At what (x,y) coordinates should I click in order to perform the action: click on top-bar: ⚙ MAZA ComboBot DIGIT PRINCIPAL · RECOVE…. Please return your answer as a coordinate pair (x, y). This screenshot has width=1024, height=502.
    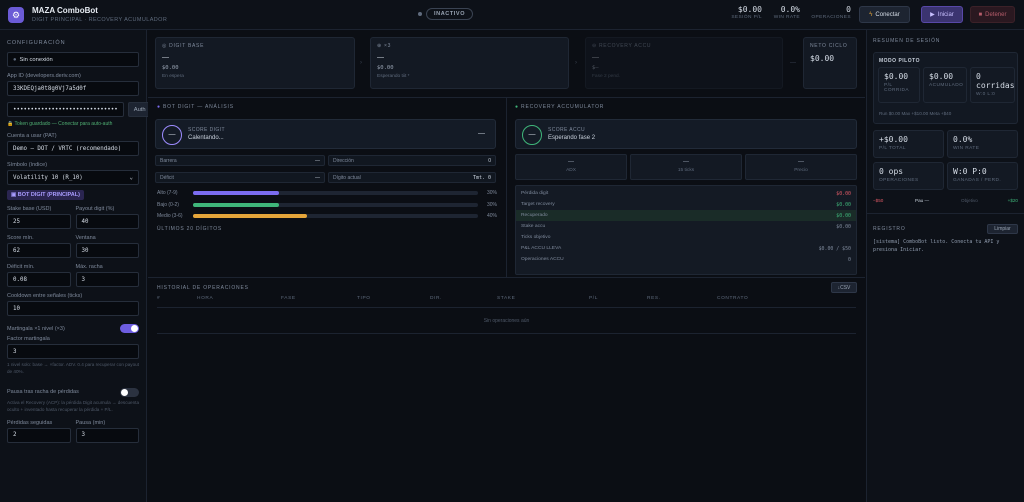
    Looking at the image, I should click on (512, 15).